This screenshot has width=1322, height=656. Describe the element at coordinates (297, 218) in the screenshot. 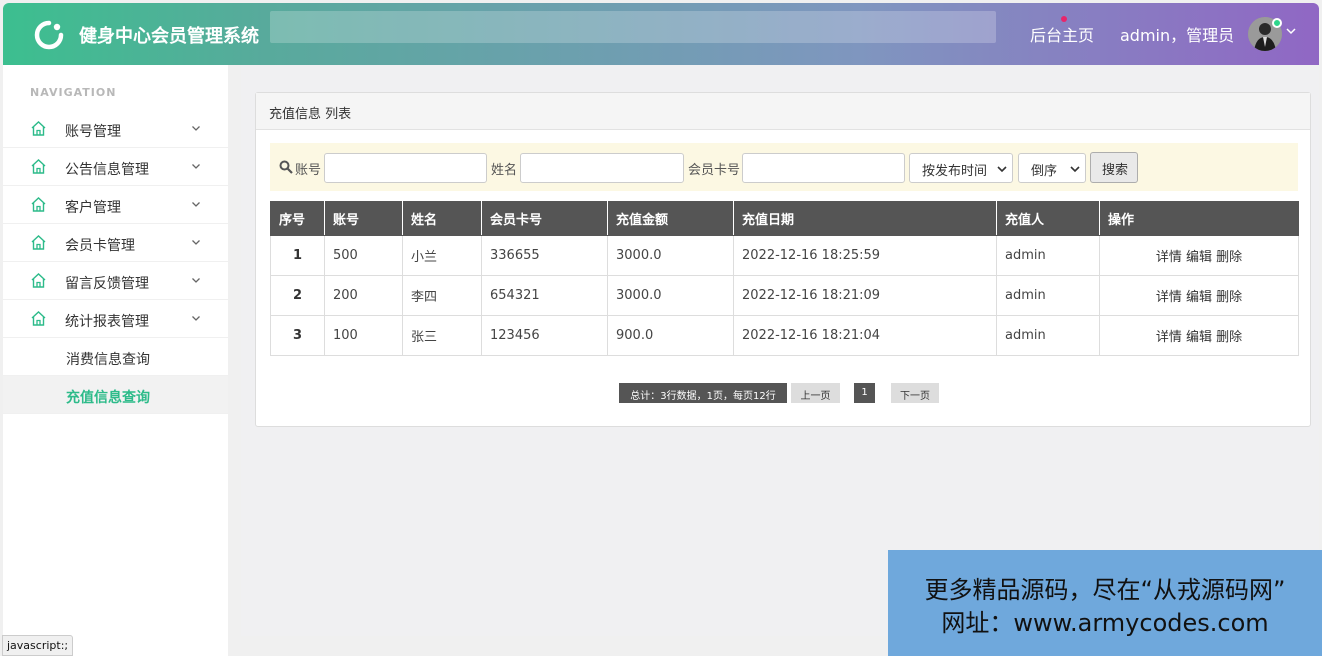

I see `column-header: 序号` at that location.